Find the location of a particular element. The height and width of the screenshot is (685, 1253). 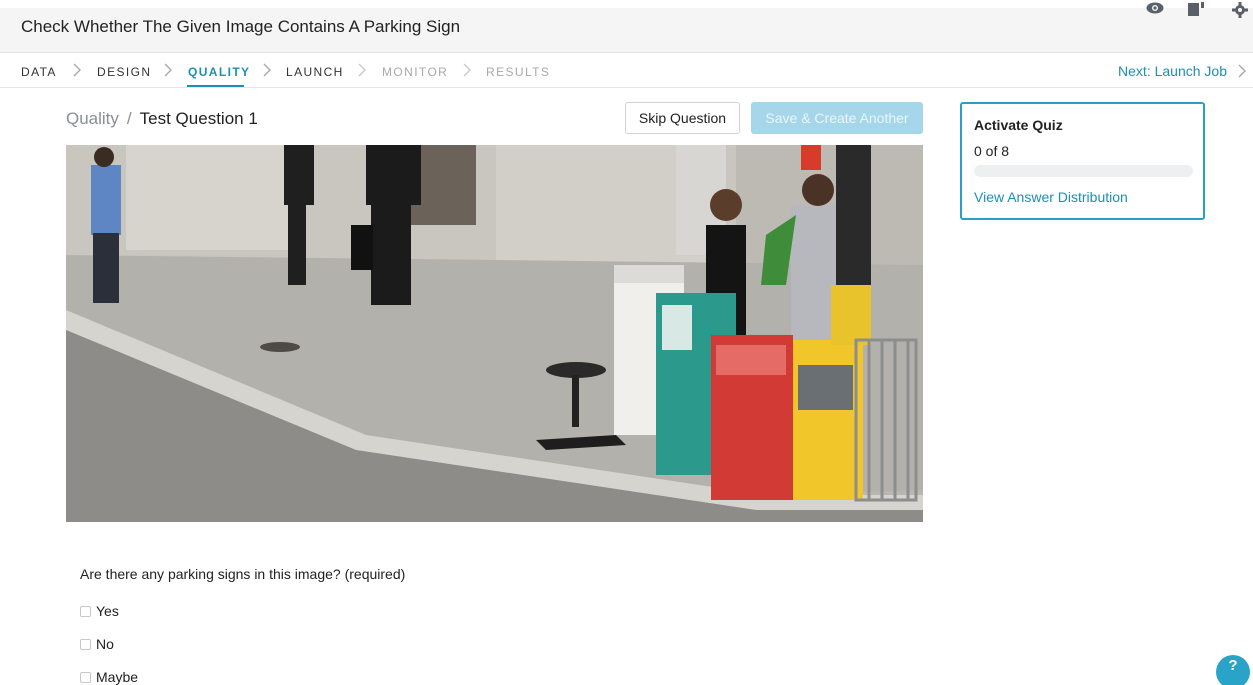

option-label: Maybe is located at coordinates (117, 677).